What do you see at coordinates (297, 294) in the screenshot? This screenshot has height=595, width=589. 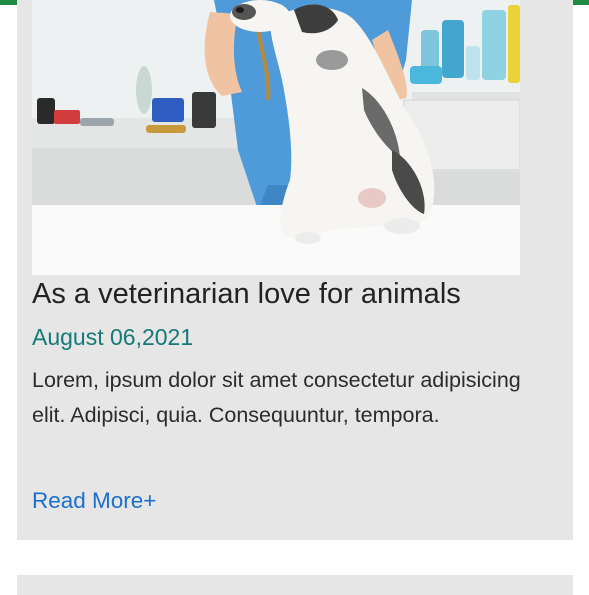 I see `post-title: As a veterinarian love for animals` at bounding box center [297, 294].